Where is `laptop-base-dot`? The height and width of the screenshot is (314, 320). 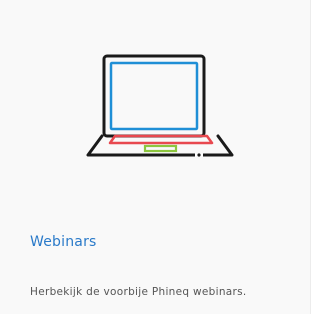 laptop-base-dot is located at coordinates (199, 155).